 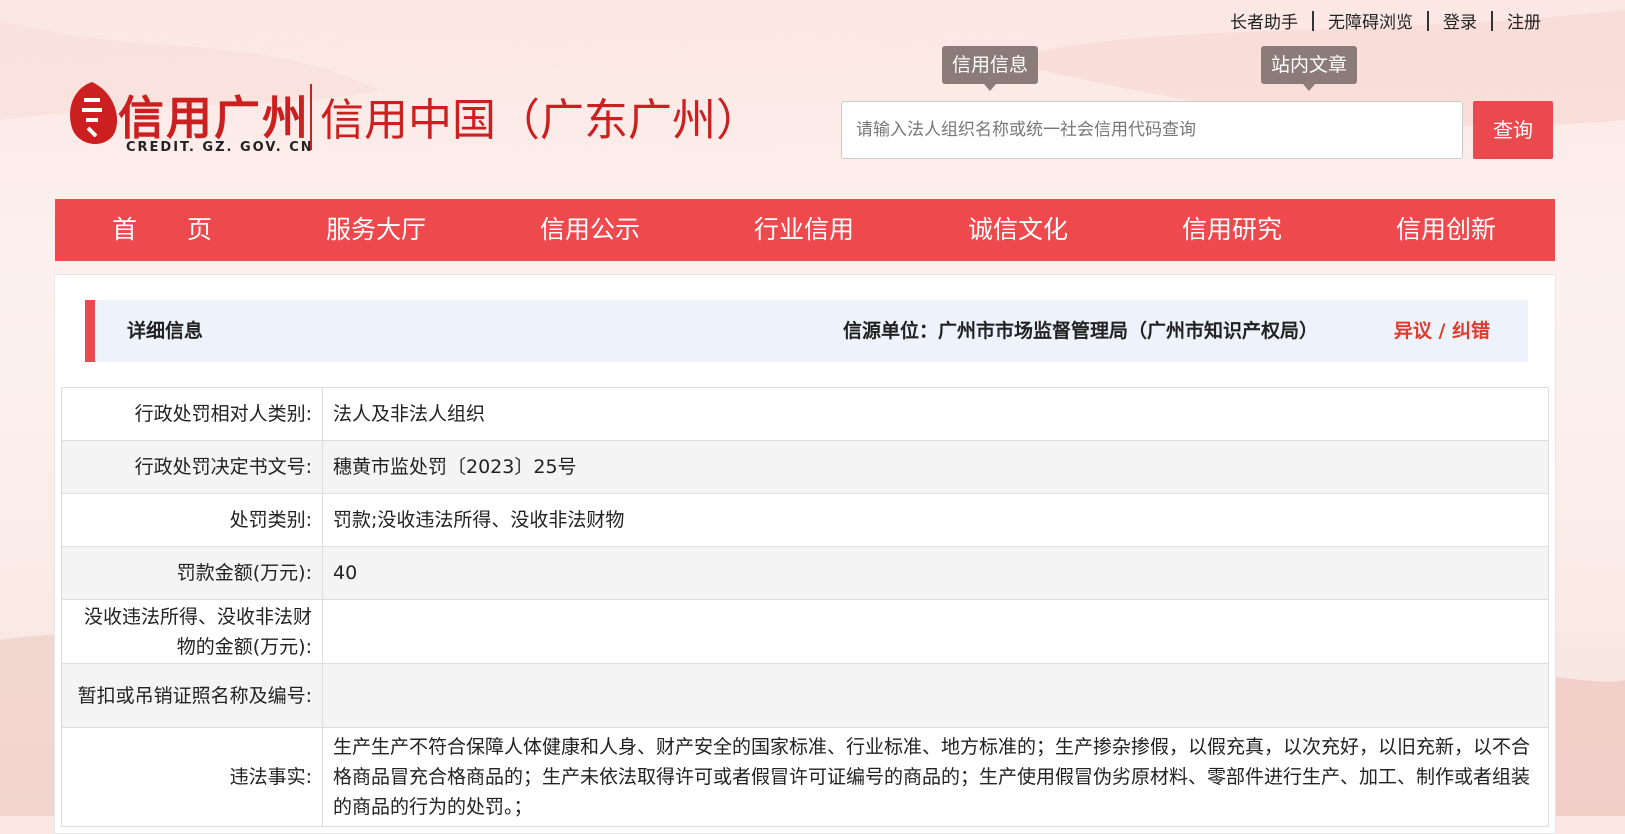 I want to click on field-label: 处罚类别:, so click(x=192, y=520).